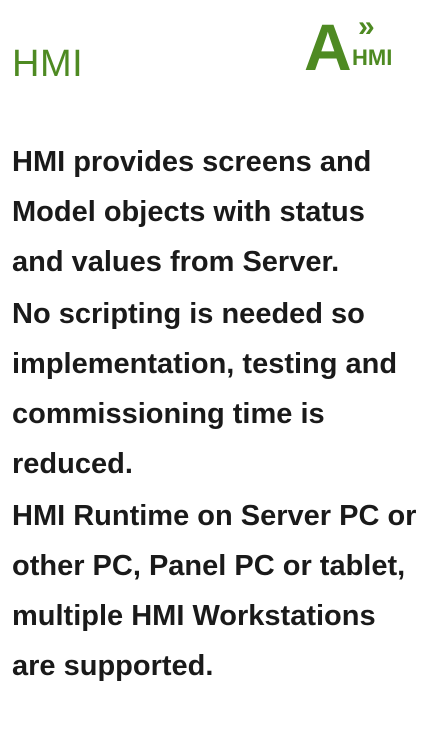  Describe the element at coordinates (205, 364) in the screenshot. I see `paragraph-line: implementation, testing and` at that location.